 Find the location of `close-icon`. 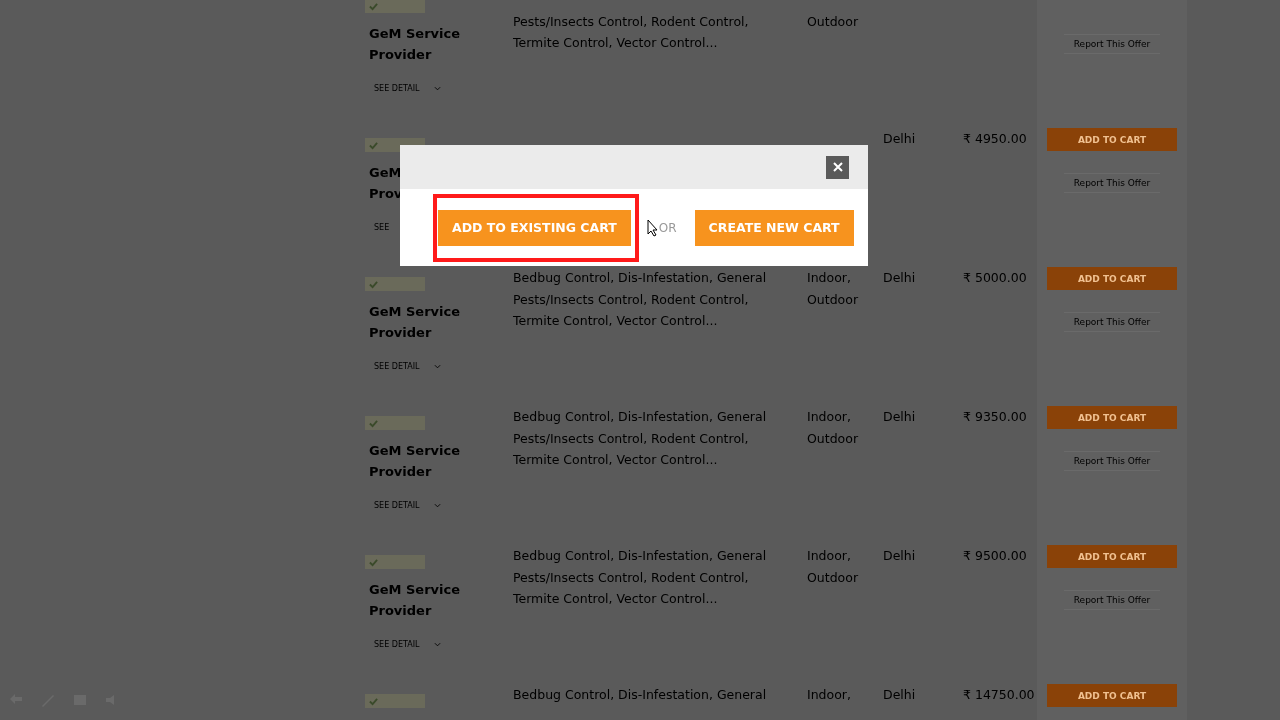

close-icon is located at coordinates (837, 167).